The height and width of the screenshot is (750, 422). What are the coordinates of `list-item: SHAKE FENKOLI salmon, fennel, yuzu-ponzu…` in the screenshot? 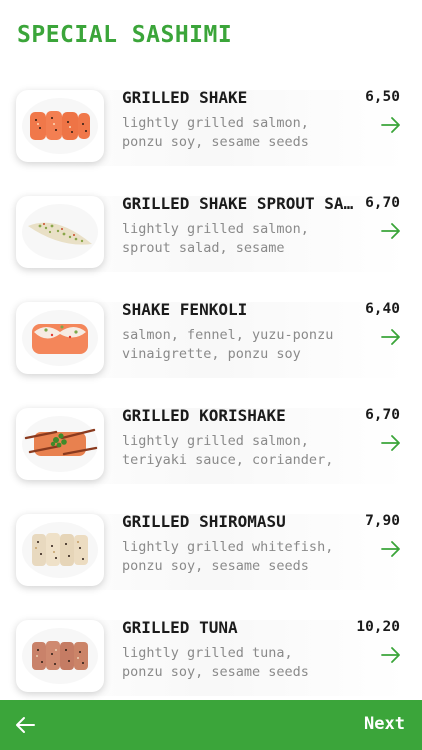 It's located at (211, 349).